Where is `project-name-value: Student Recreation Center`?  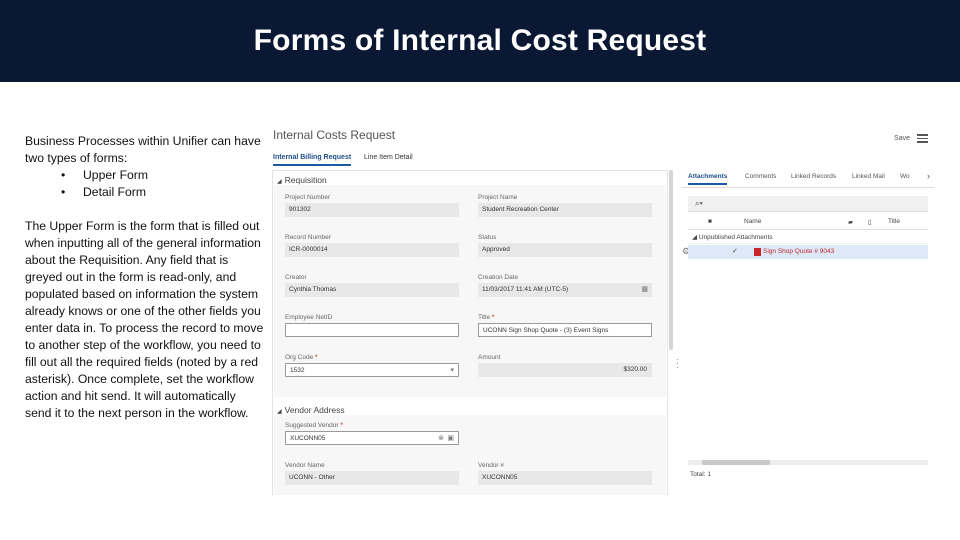
project-name-value: Student Recreation Center is located at coordinates (565, 210).